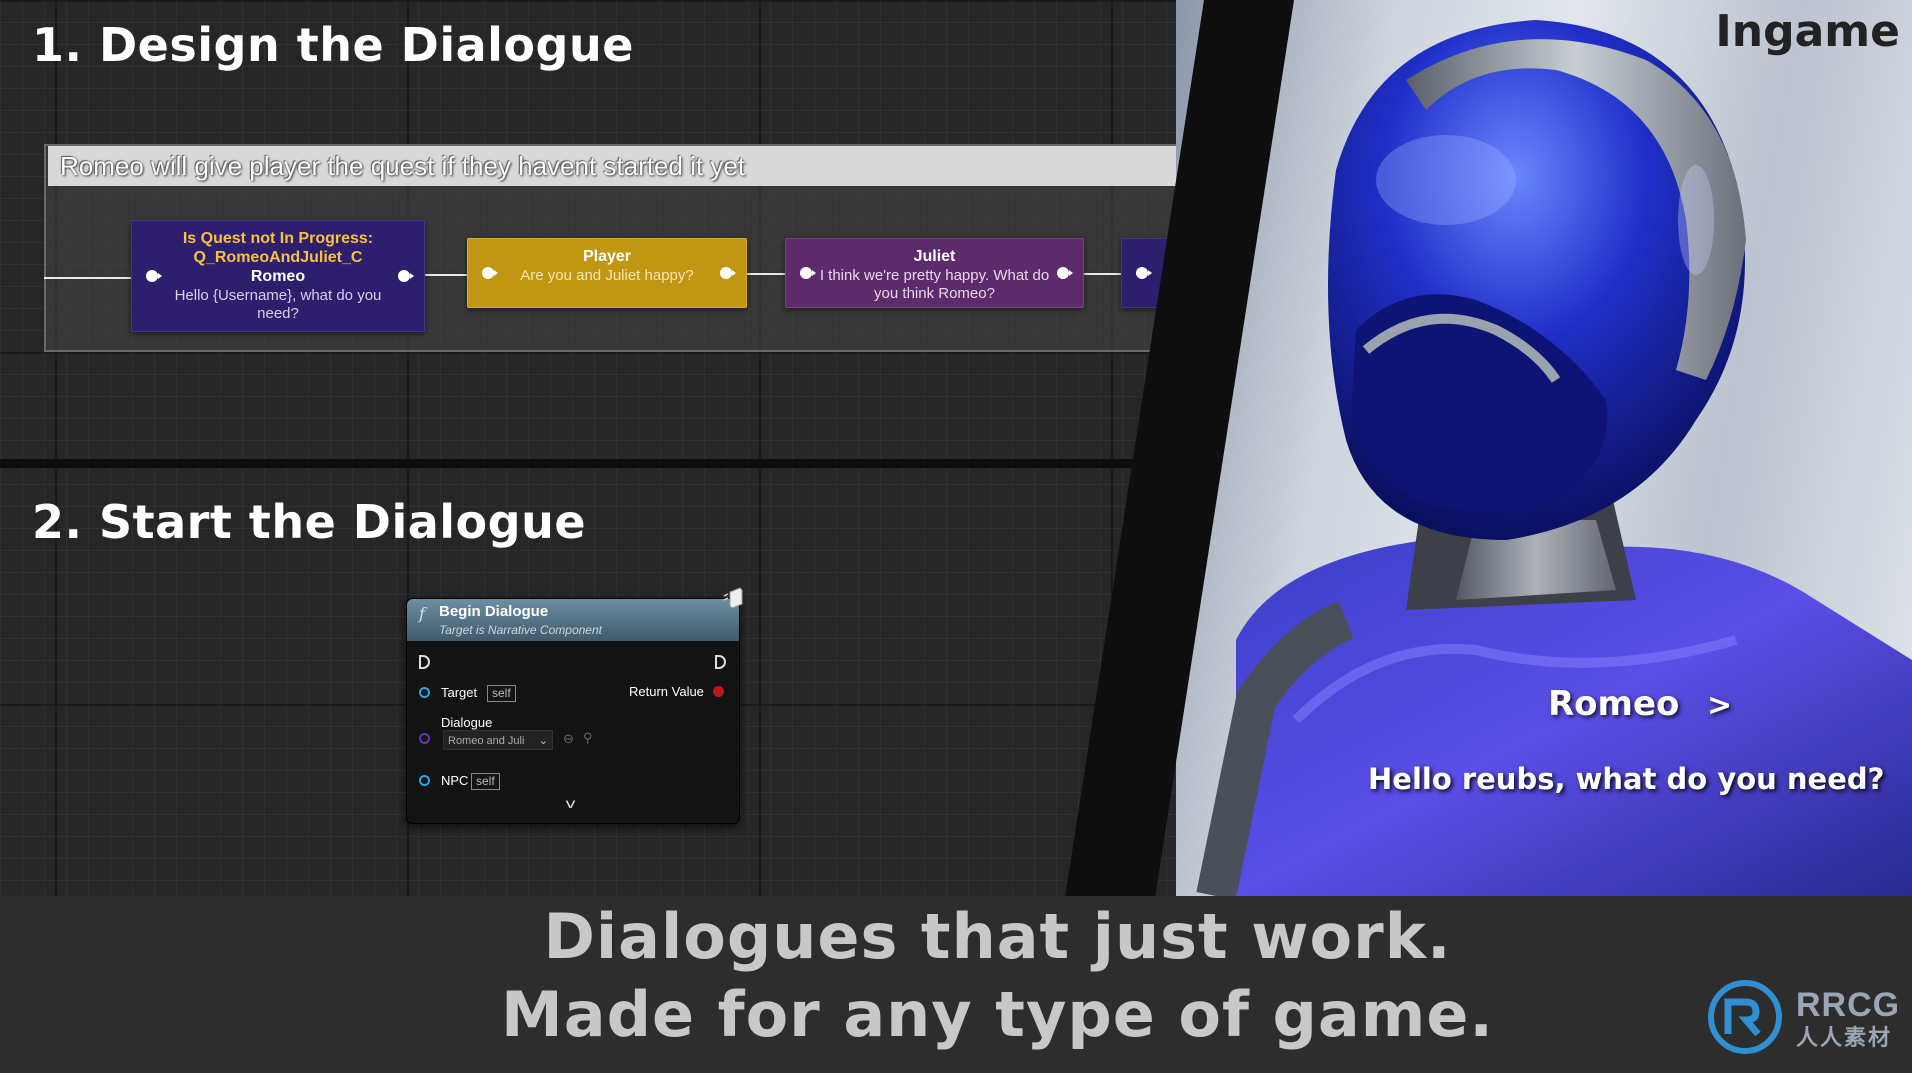 This screenshot has height=1073, width=1912. Describe the element at coordinates (467, 722) in the screenshot. I see `dialogue-label: Dialogue` at that location.